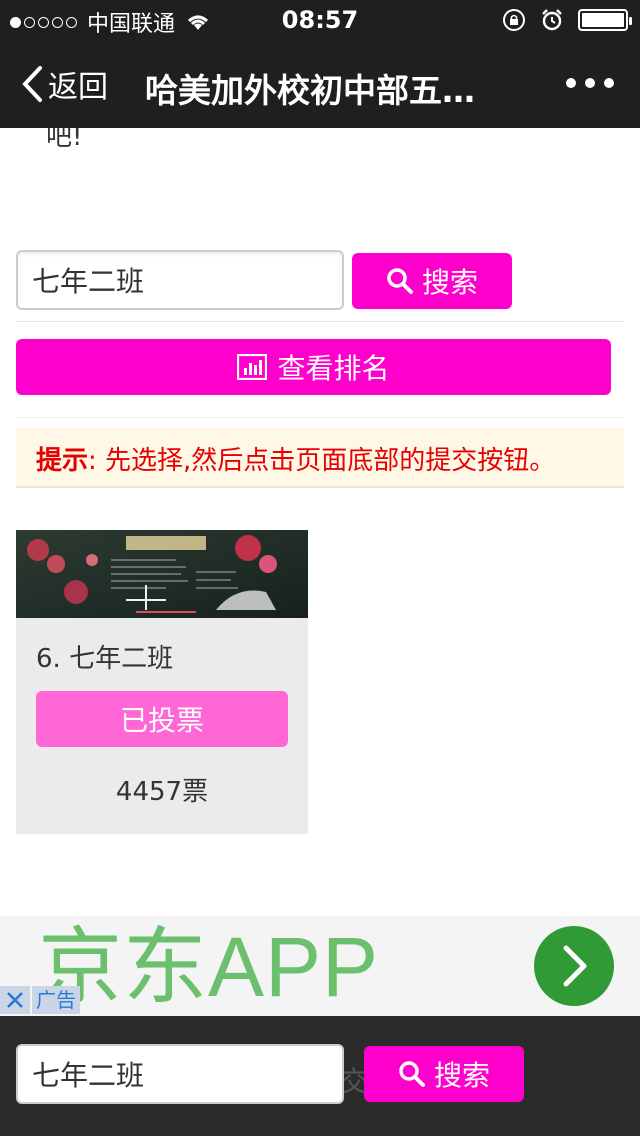  What do you see at coordinates (449, 282) in the screenshot?
I see `search-button-label: 搜索` at bounding box center [449, 282].